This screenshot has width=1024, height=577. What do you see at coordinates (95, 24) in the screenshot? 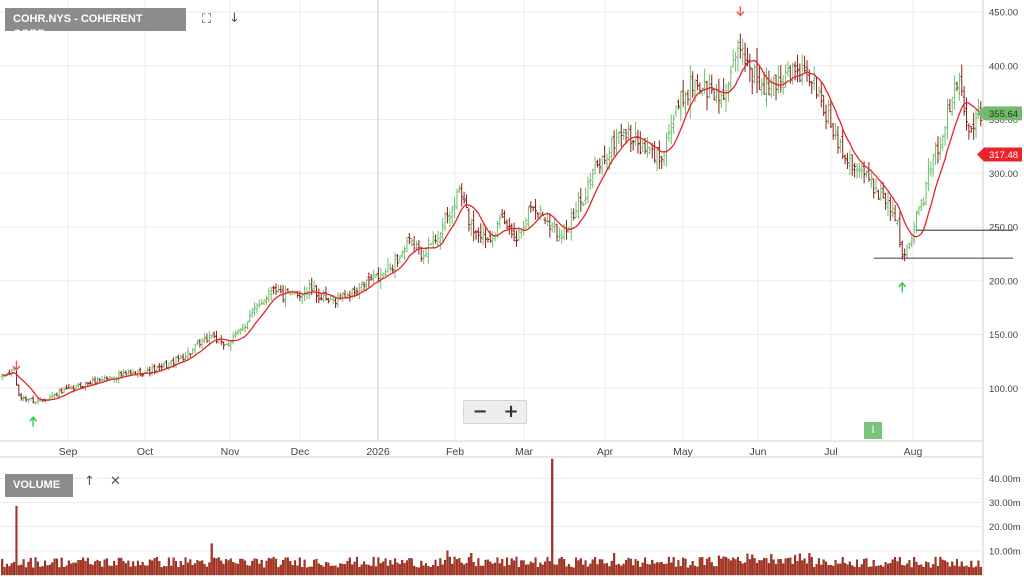
I see `symbol-title: COHR.NYS - COHERENT CORP.` at bounding box center [95, 24].